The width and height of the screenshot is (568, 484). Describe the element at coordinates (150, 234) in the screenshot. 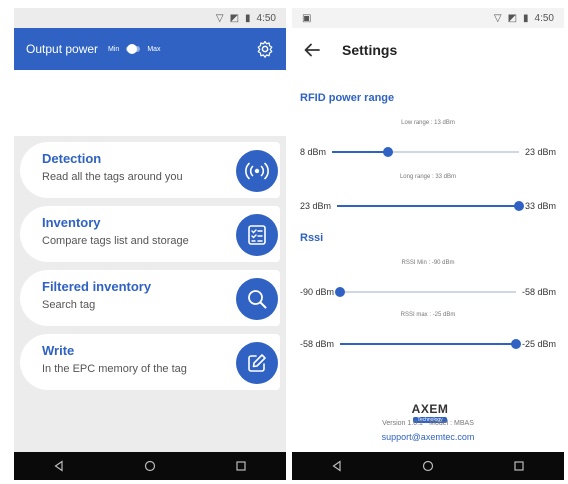

I see `menu-item-inventory: Inventory Compare tags list and storage` at that location.